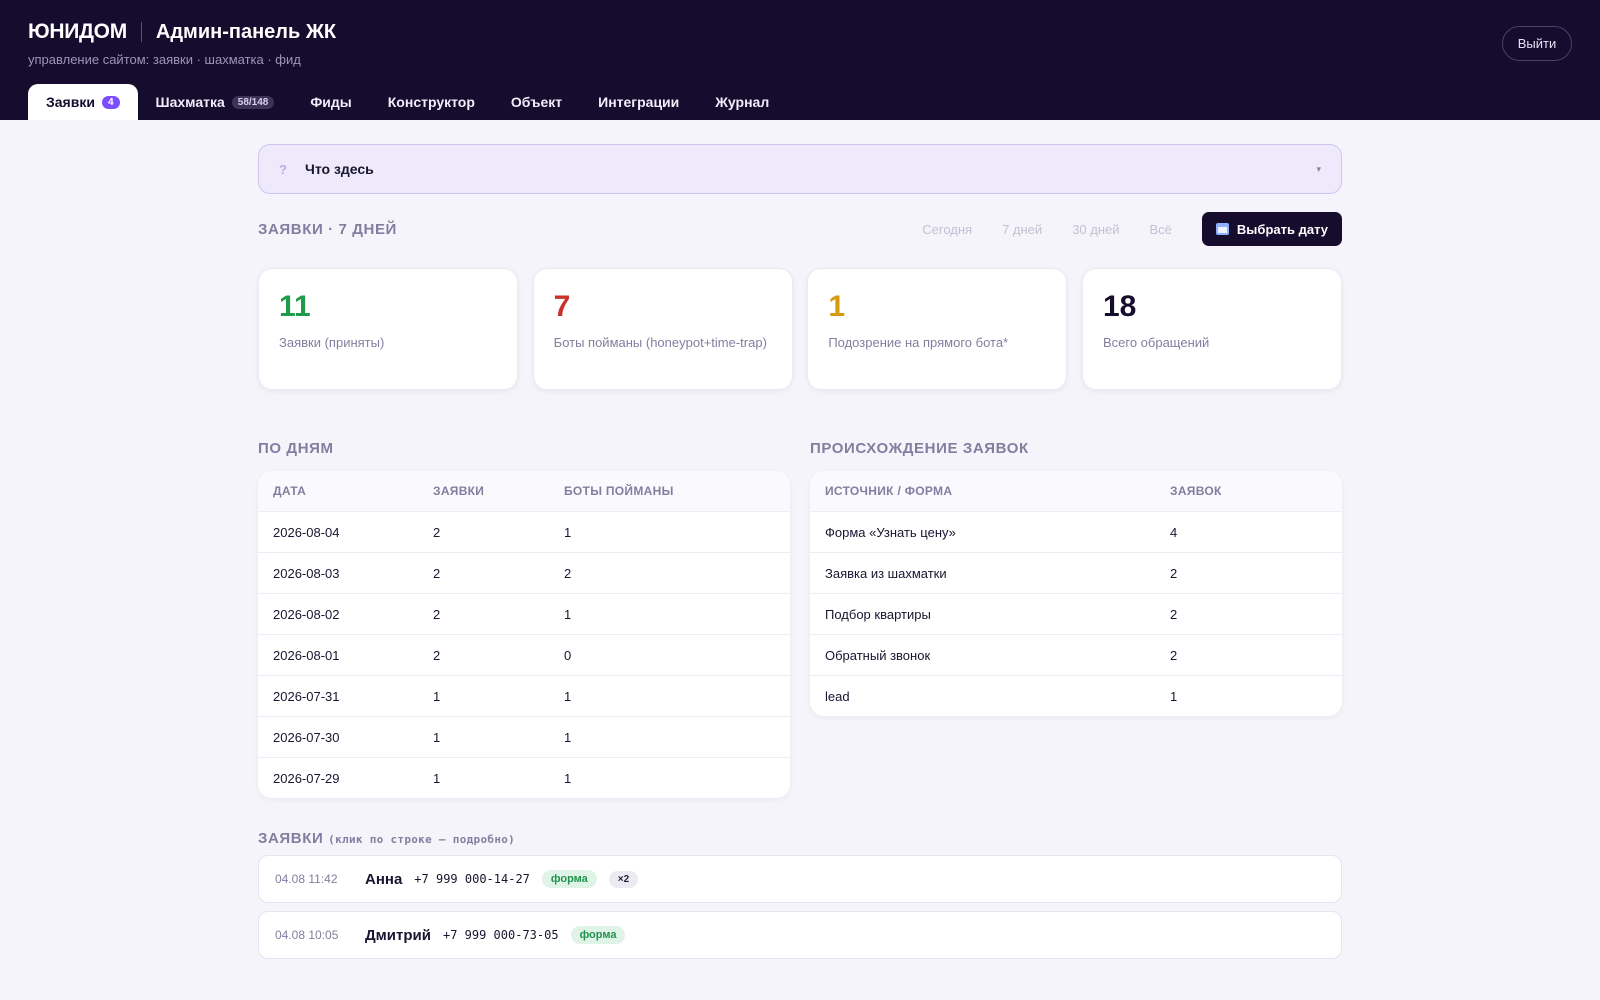 Image resolution: width=1600 pixels, height=1000 pixels. What do you see at coordinates (836, 306) in the screenshot?
I see `stat-value: 1` at bounding box center [836, 306].